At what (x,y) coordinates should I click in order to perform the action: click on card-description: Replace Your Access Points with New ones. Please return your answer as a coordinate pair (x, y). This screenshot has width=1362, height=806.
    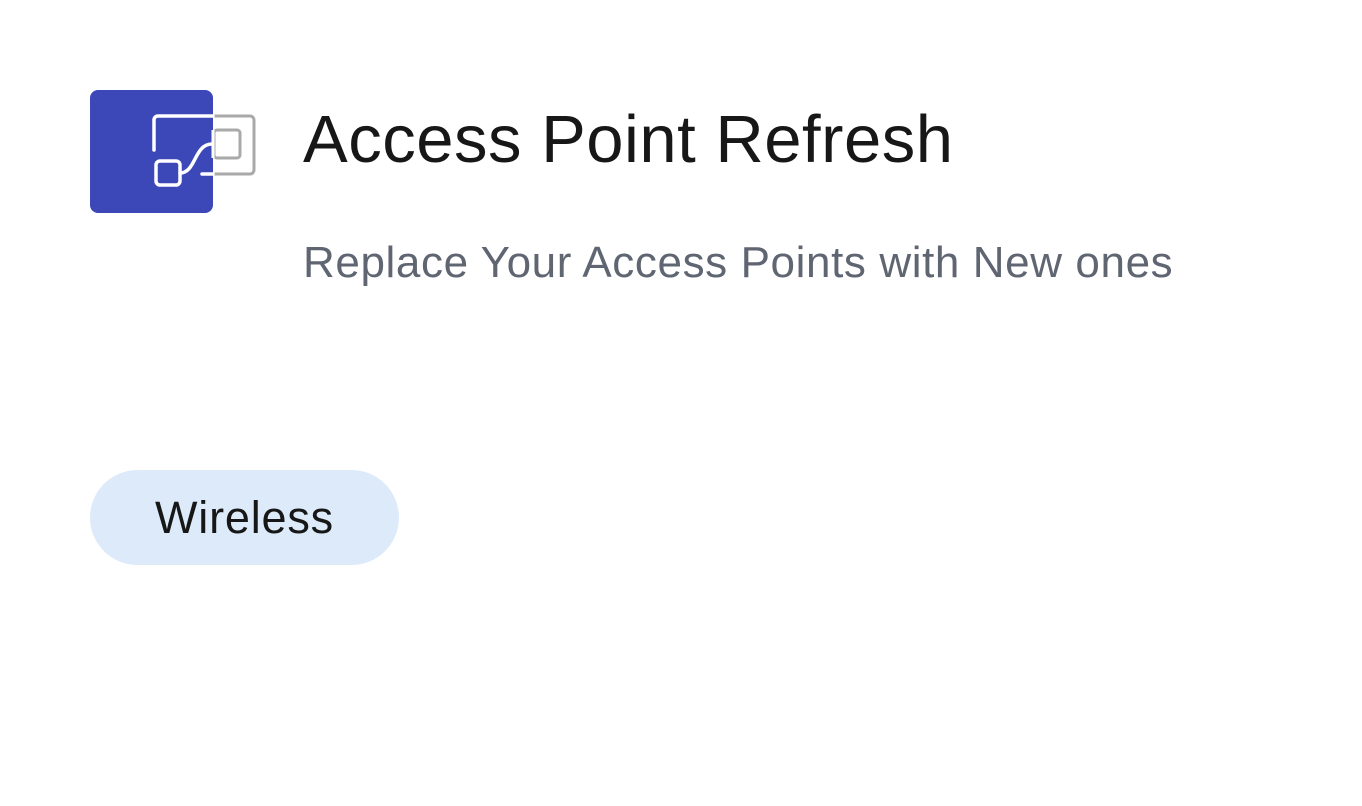
    Looking at the image, I should click on (738, 262).